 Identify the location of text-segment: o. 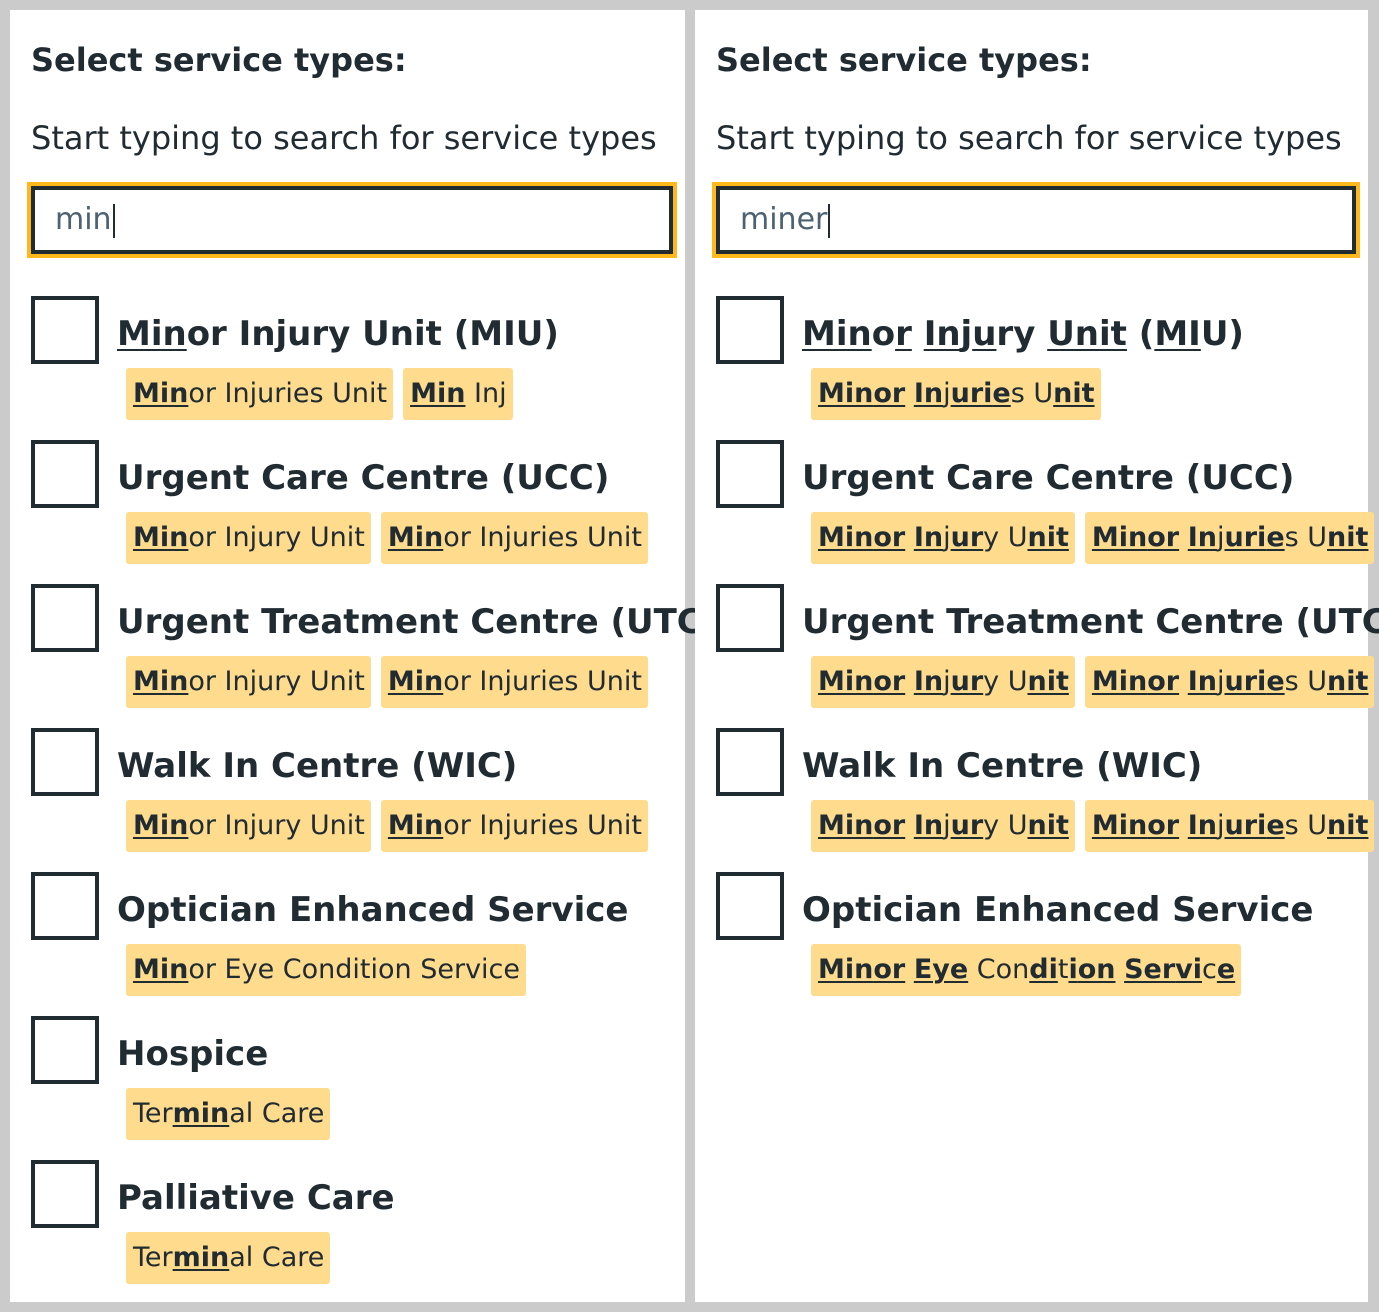
(883, 334).